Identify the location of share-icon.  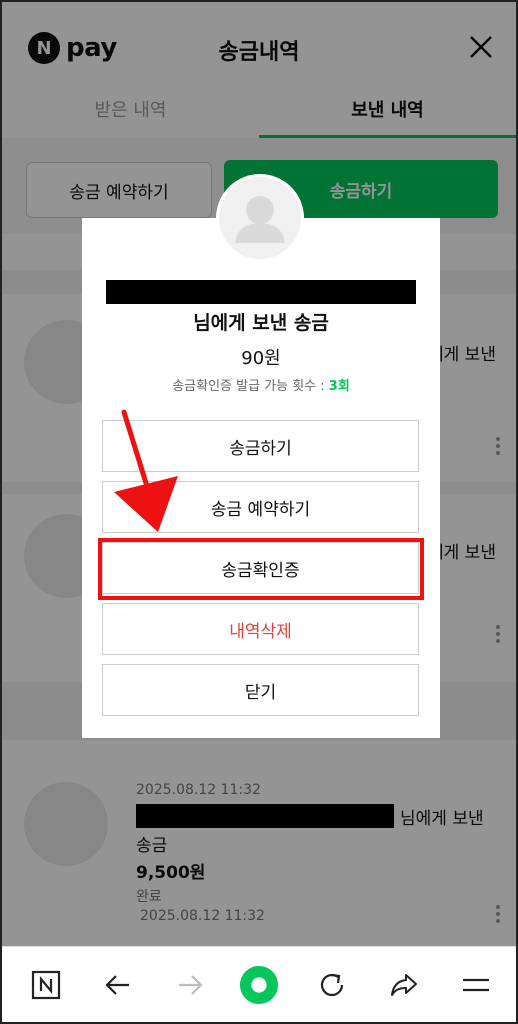
(404, 985).